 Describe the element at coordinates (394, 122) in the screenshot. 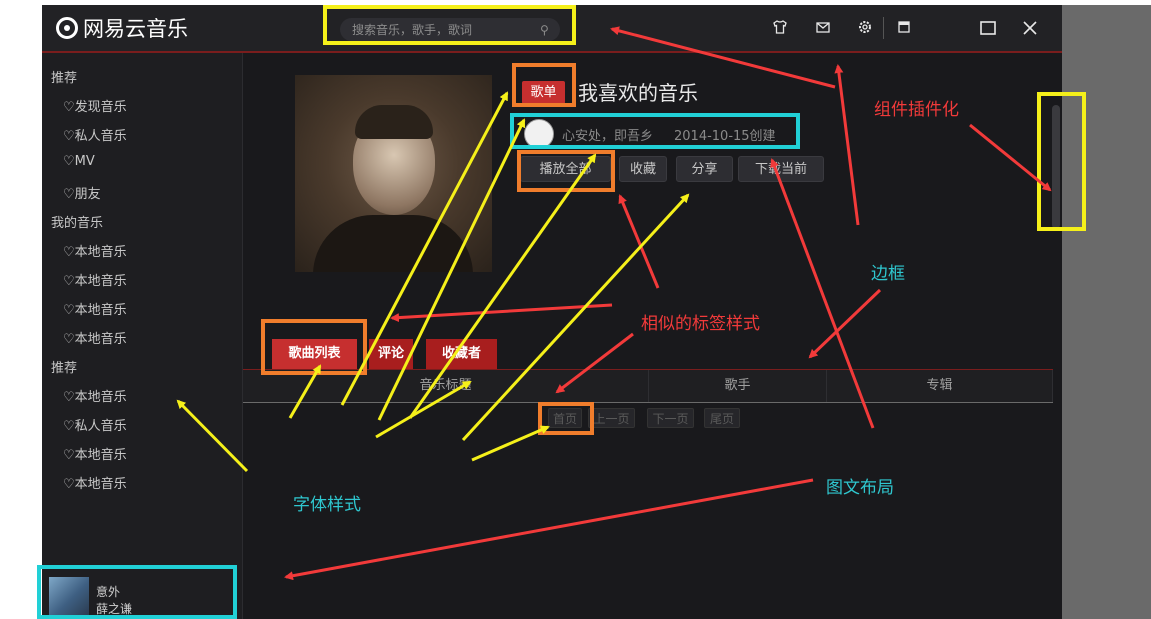

I see `cover-figure-hair` at that location.